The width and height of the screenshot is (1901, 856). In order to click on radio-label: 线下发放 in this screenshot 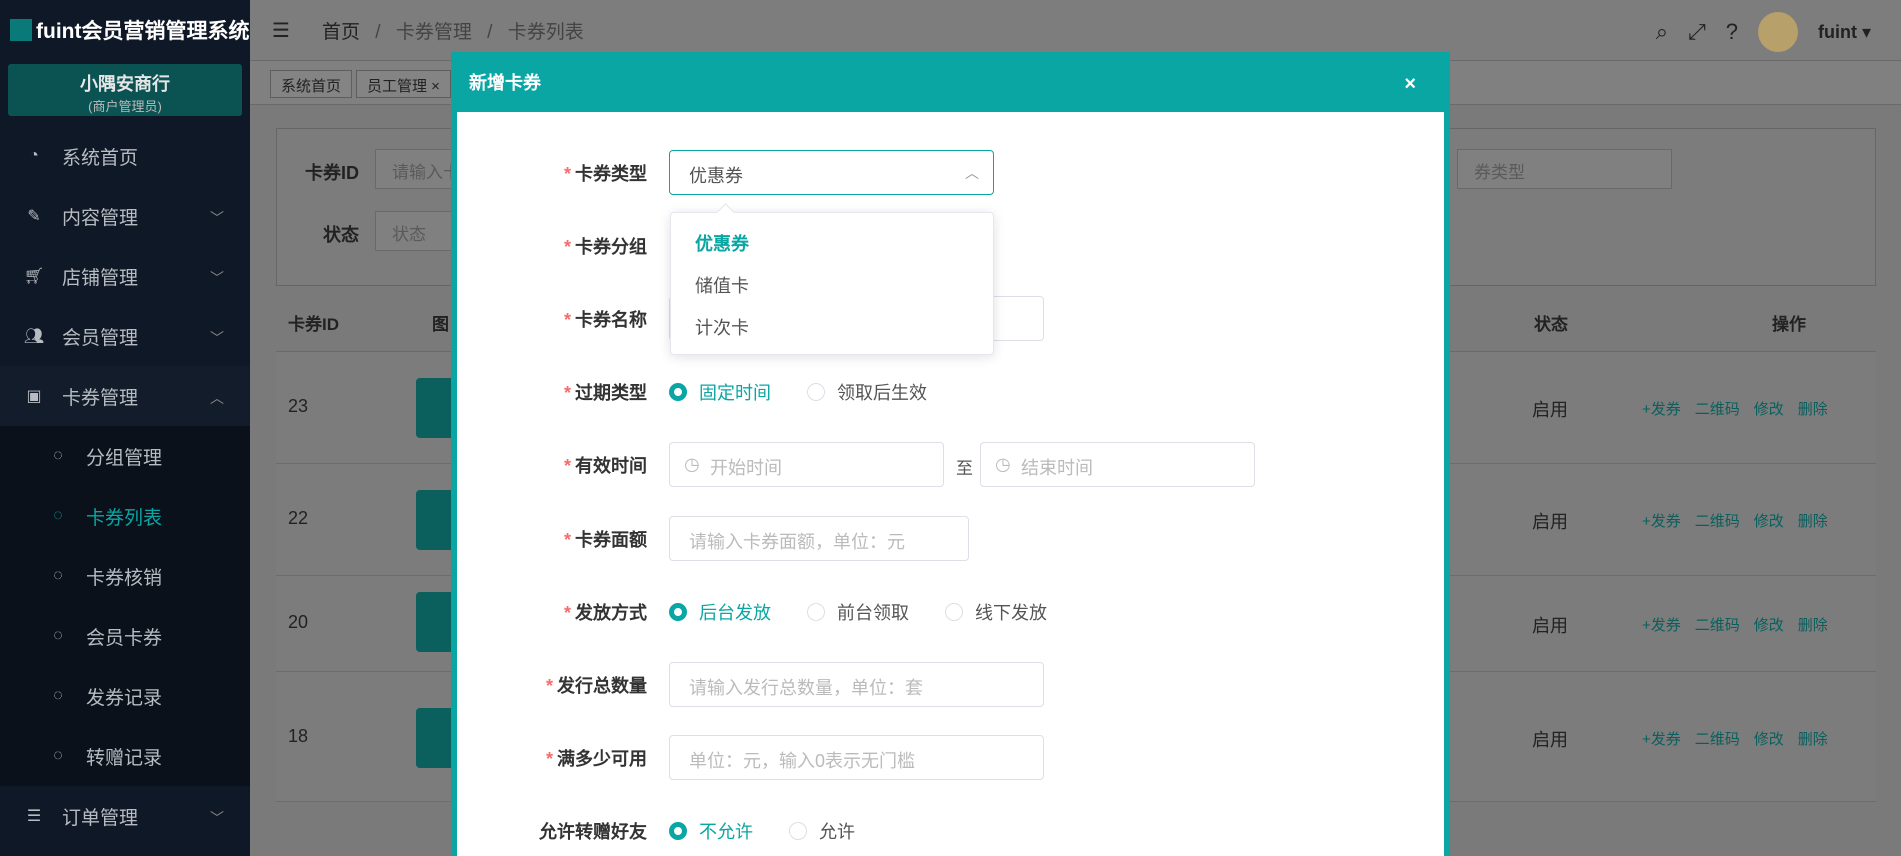, I will do `click(1011, 613)`.